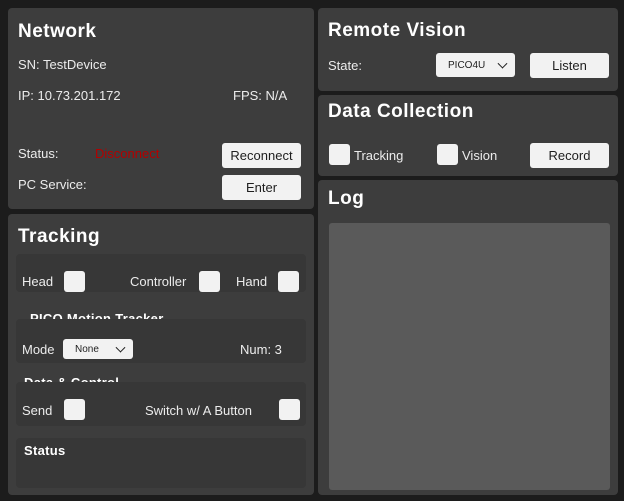 This screenshot has width=624, height=501. Describe the element at coordinates (87, 349) in the screenshot. I see `mode-dropdown-value: None` at that location.